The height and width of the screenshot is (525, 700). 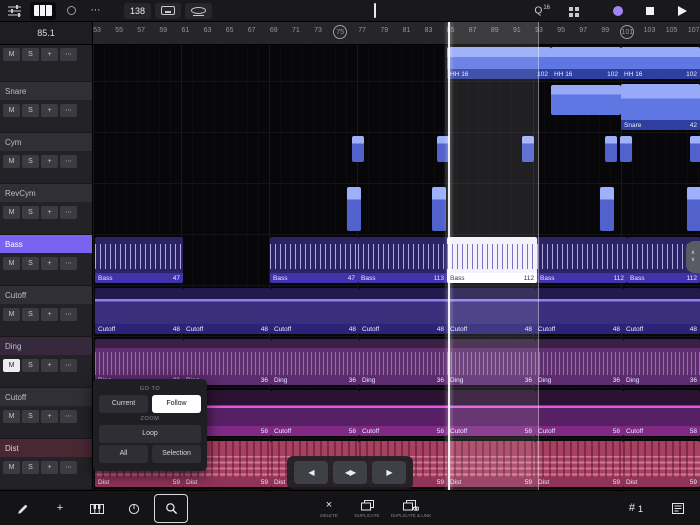 What do you see at coordinates (694, 30) in the screenshot?
I see `ruler-tick: 107` at bounding box center [694, 30].